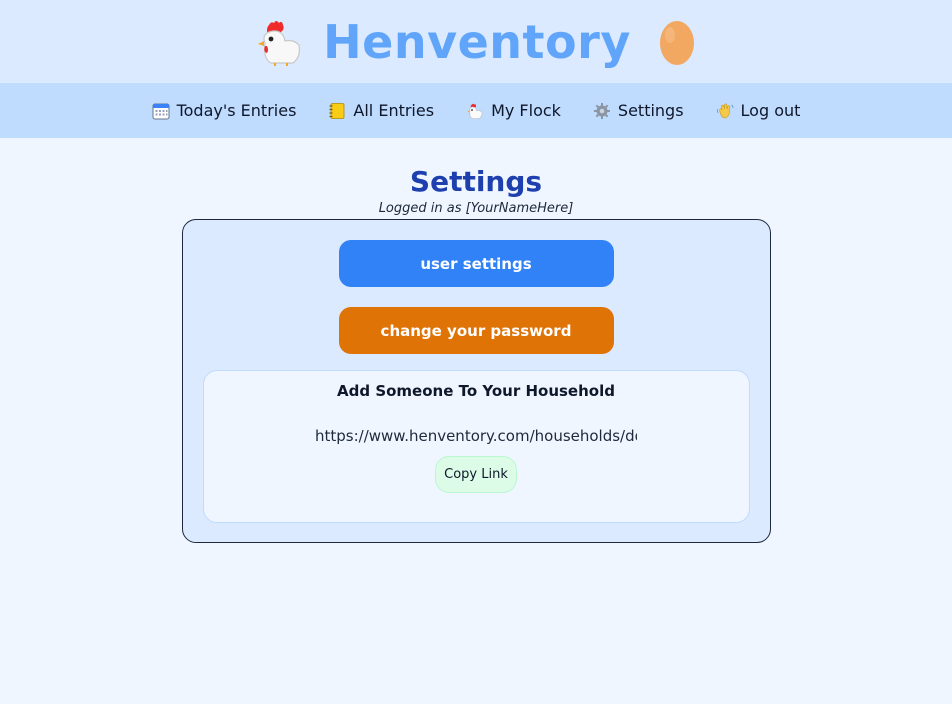 The image size is (952, 704). I want to click on nav-item-todays-entries: Today's Entries, so click(224, 110).